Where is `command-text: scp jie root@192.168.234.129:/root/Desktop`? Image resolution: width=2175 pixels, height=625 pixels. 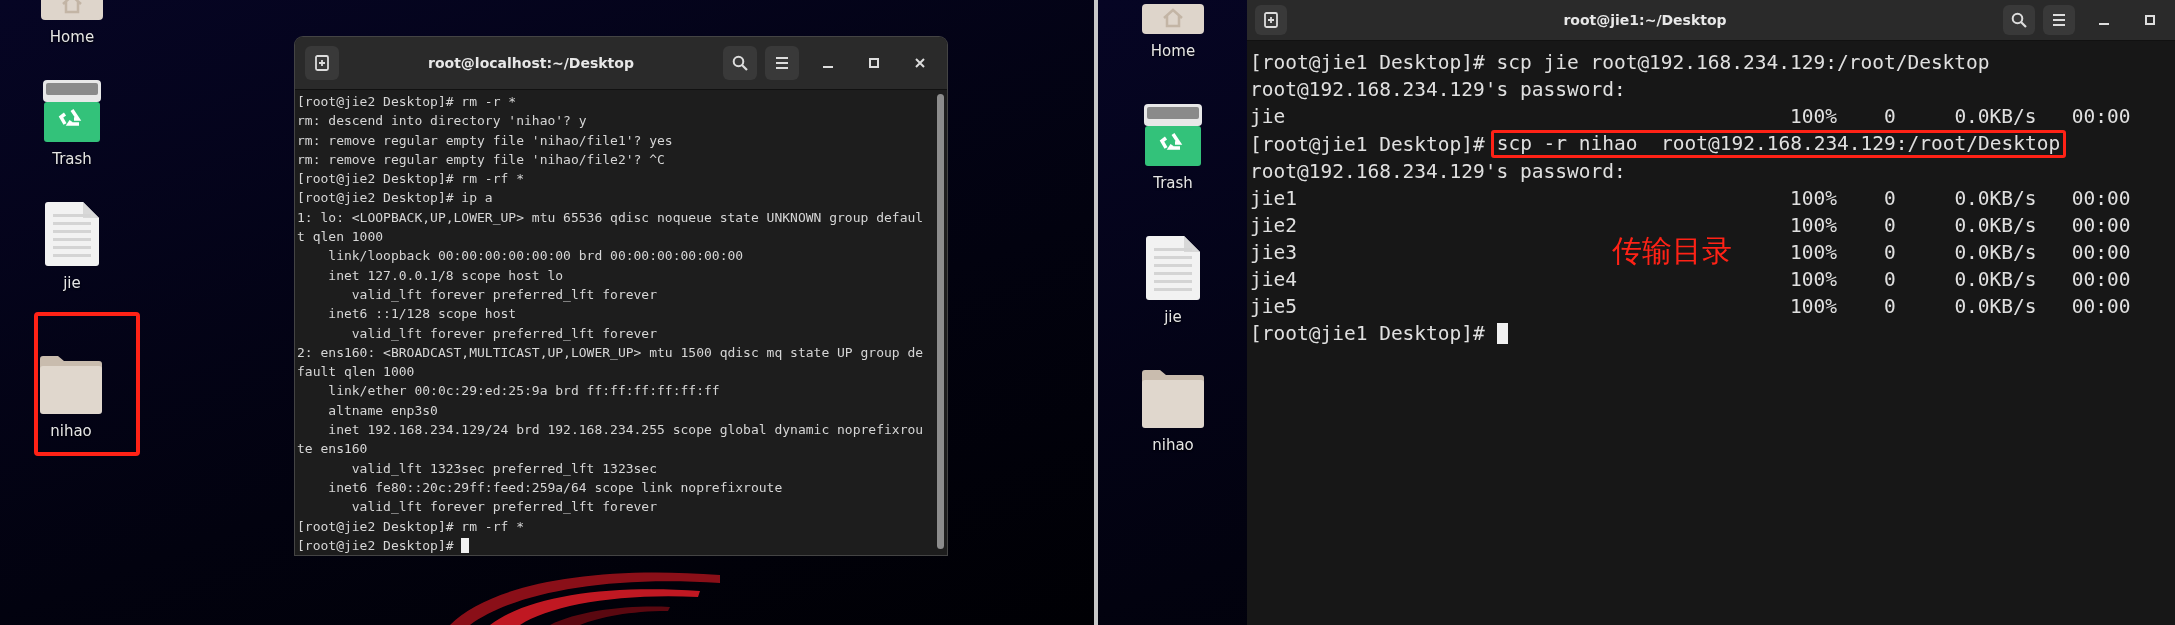 command-text: scp jie root@192.168.234.129:/root/Desktop is located at coordinates (1743, 63).